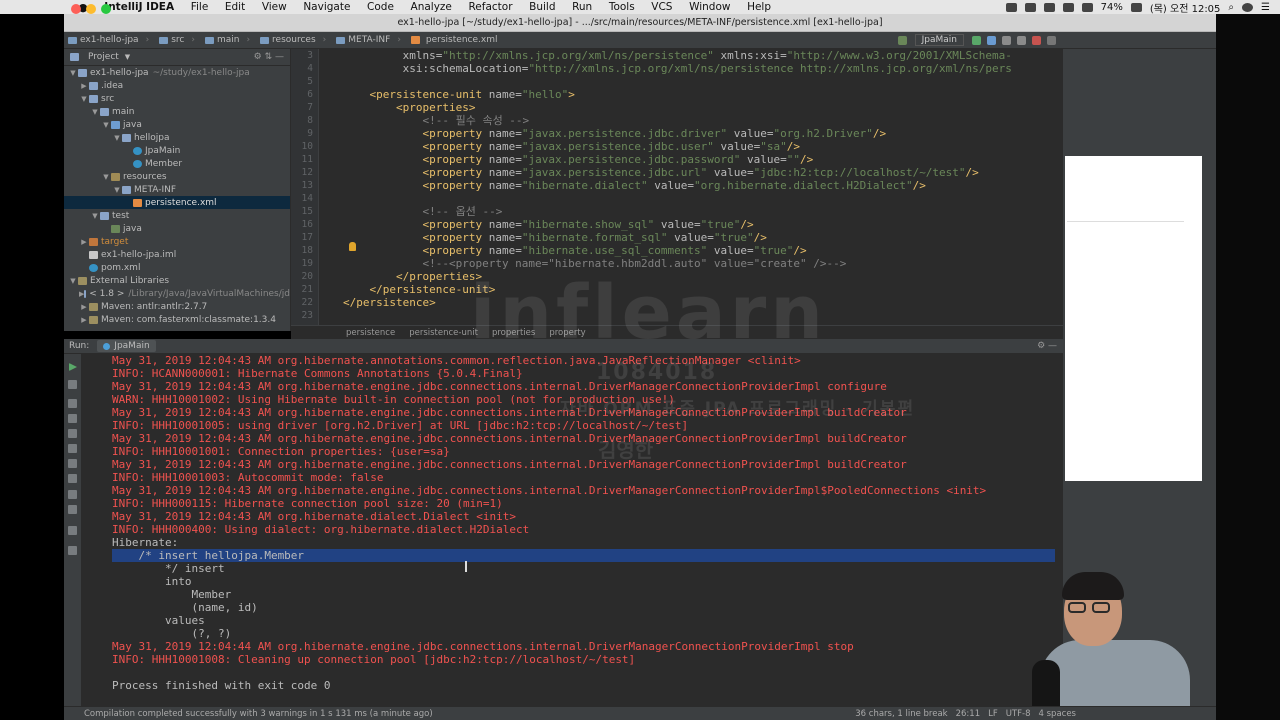 The width and height of the screenshot is (1280, 720). What do you see at coordinates (109, 40) in the screenshot?
I see `breadcrumb-item: ex1-hello-jpa` at bounding box center [109, 40].